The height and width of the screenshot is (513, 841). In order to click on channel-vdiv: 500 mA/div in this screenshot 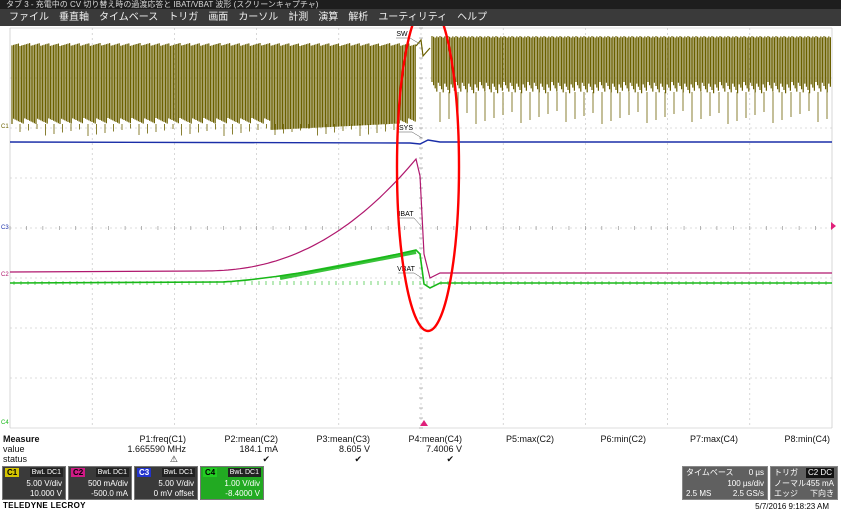, I will do `click(107, 483)`.